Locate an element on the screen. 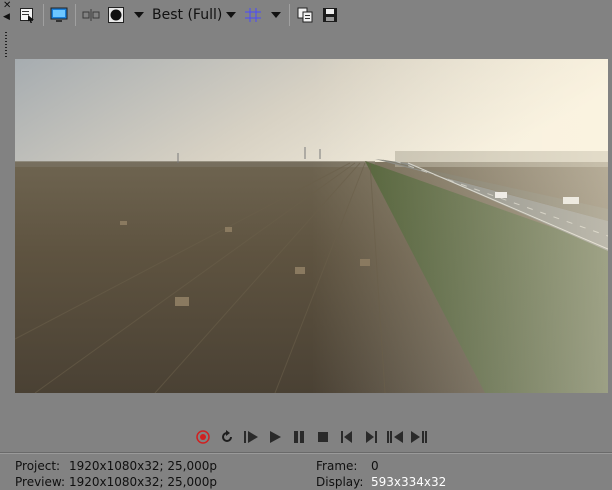 This screenshot has width=612, height=490. previous-marker-icon is located at coordinates (346, 437).